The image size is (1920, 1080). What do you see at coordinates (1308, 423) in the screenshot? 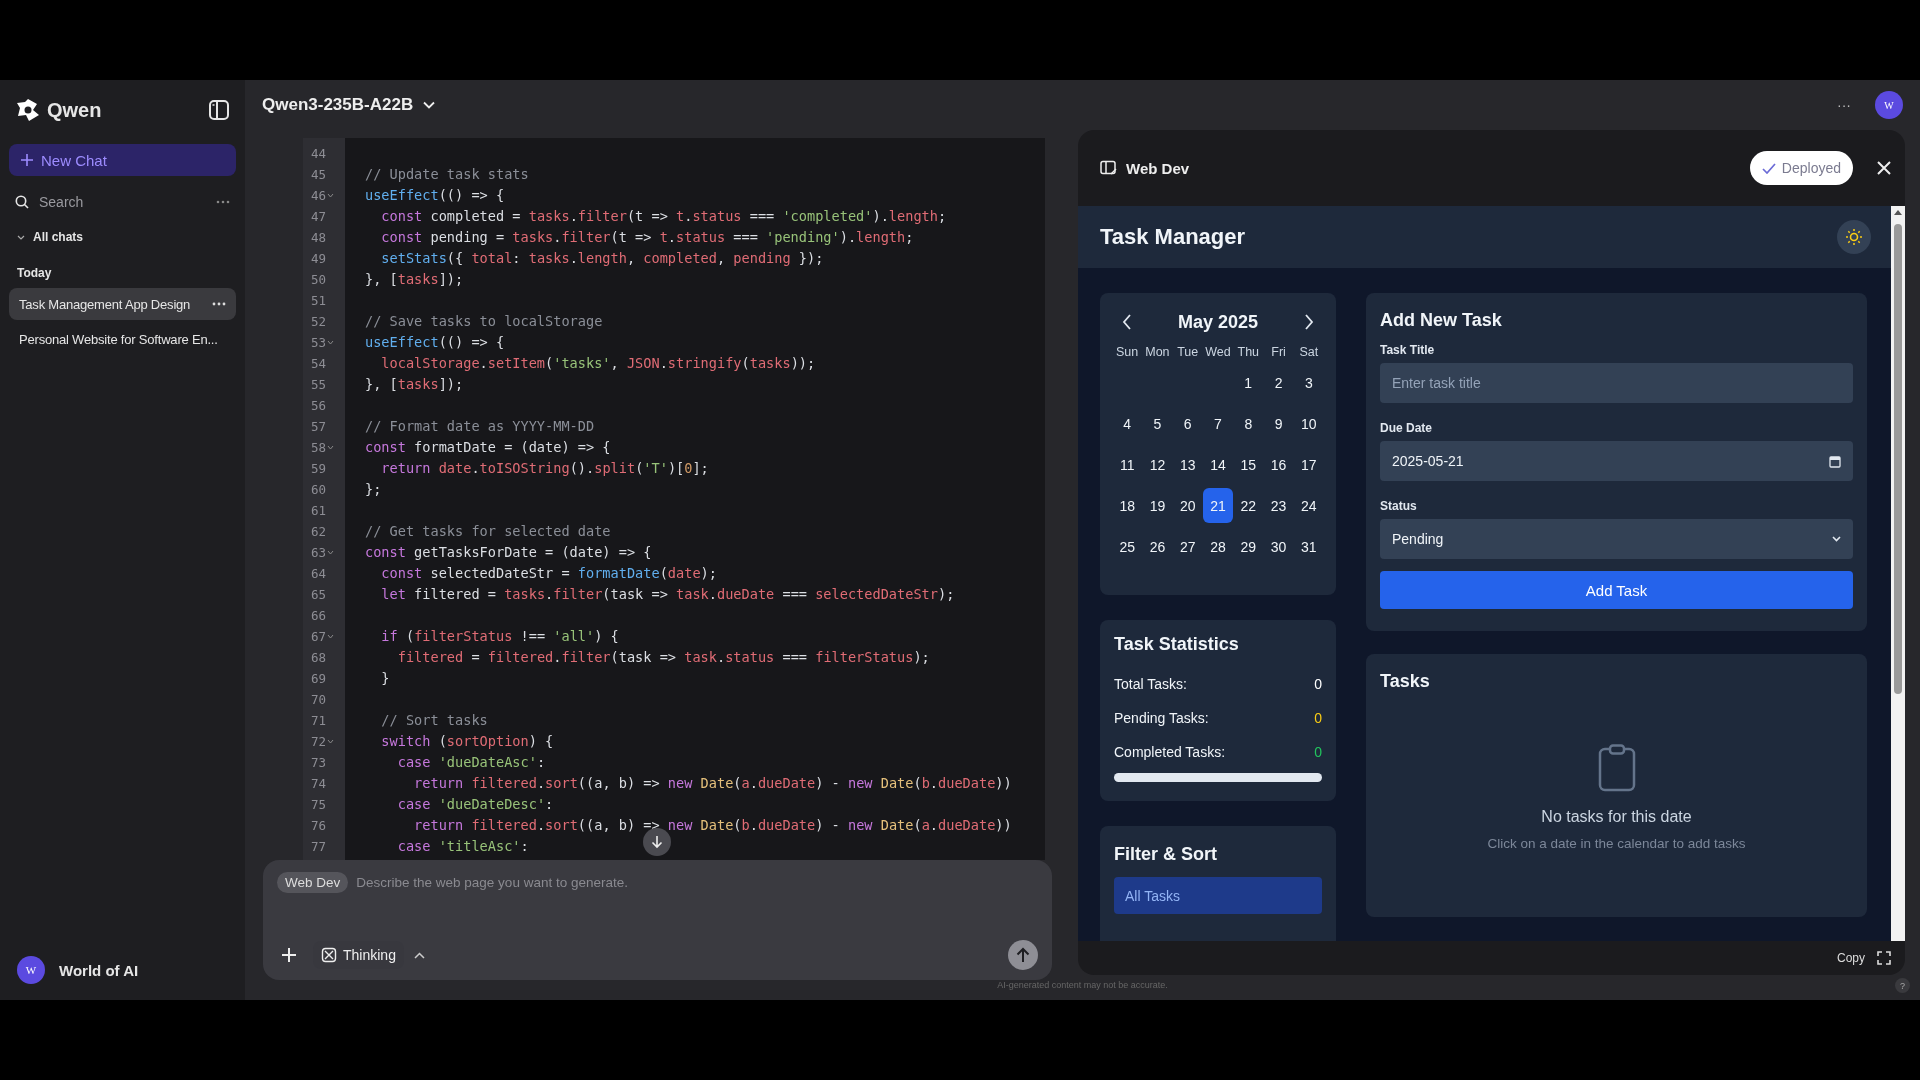
I see `calendar-day: 10` at bounding box center [1308, 423].